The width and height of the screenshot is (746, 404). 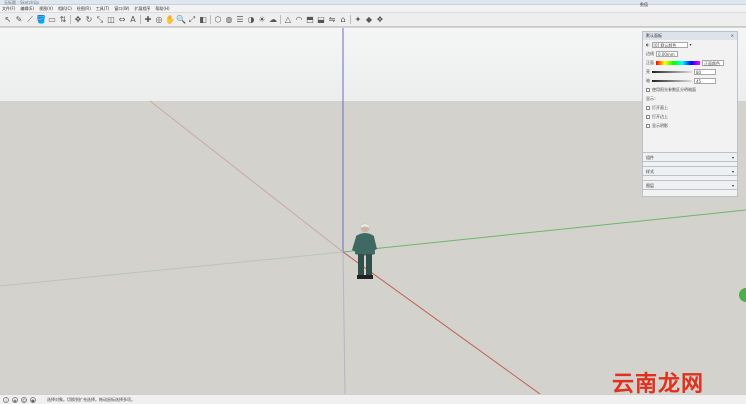 What do you see at coordinates (343, 19) in the screenshot?
I see `warehouse-icon: ⌂` at bounding box center [343, 19].